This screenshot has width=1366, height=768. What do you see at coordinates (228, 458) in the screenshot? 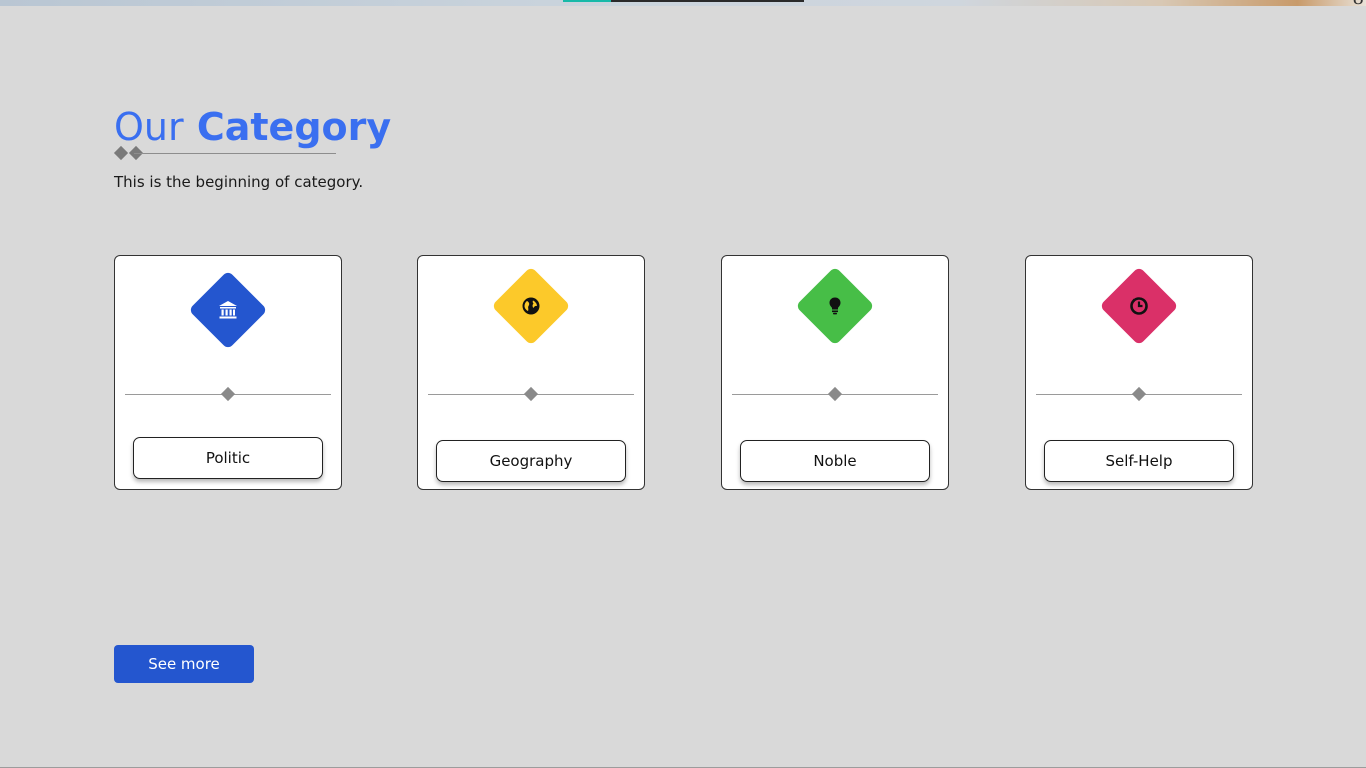
I see `category-button-politic: Politic` at bounding box center [228, 458].